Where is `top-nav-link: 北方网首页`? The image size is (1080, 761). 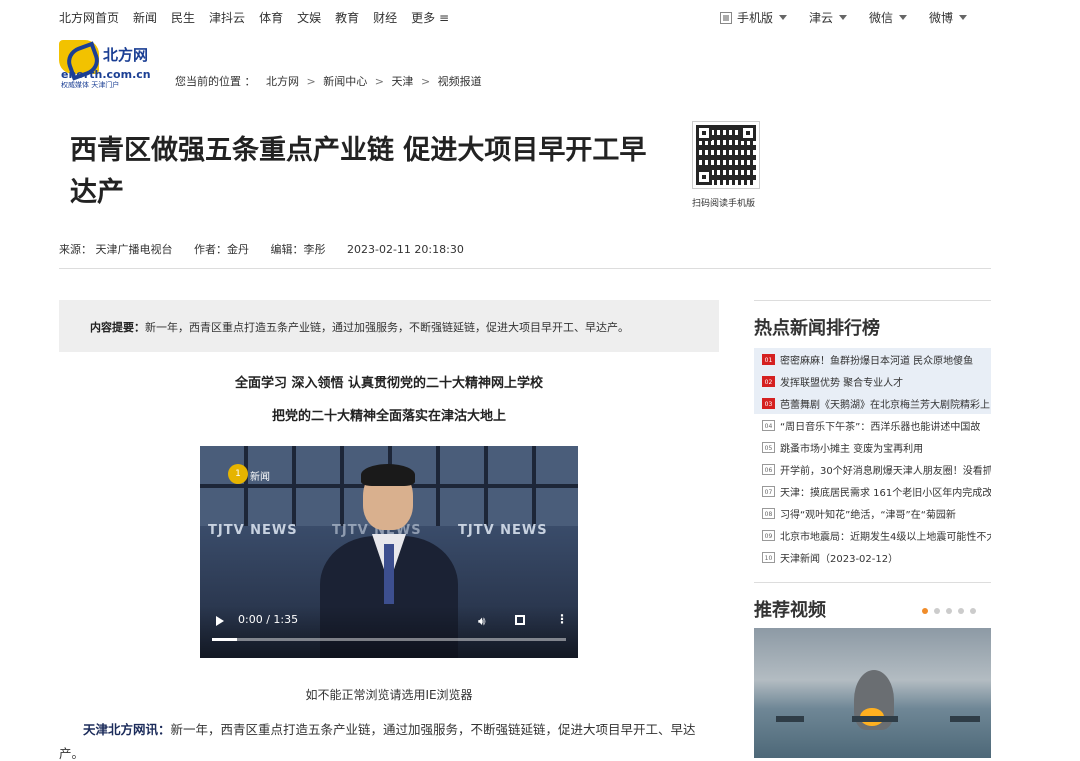
top-nav-link: 北方网首页 is located at coordinates (89, 17).